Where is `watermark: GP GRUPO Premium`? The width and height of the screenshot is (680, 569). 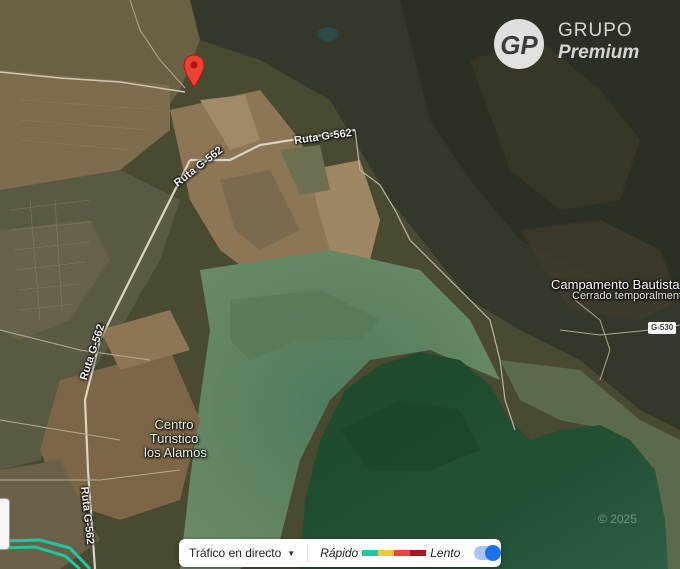
watermark: GP GRUPO Premium is located at coordinates (577, 44).